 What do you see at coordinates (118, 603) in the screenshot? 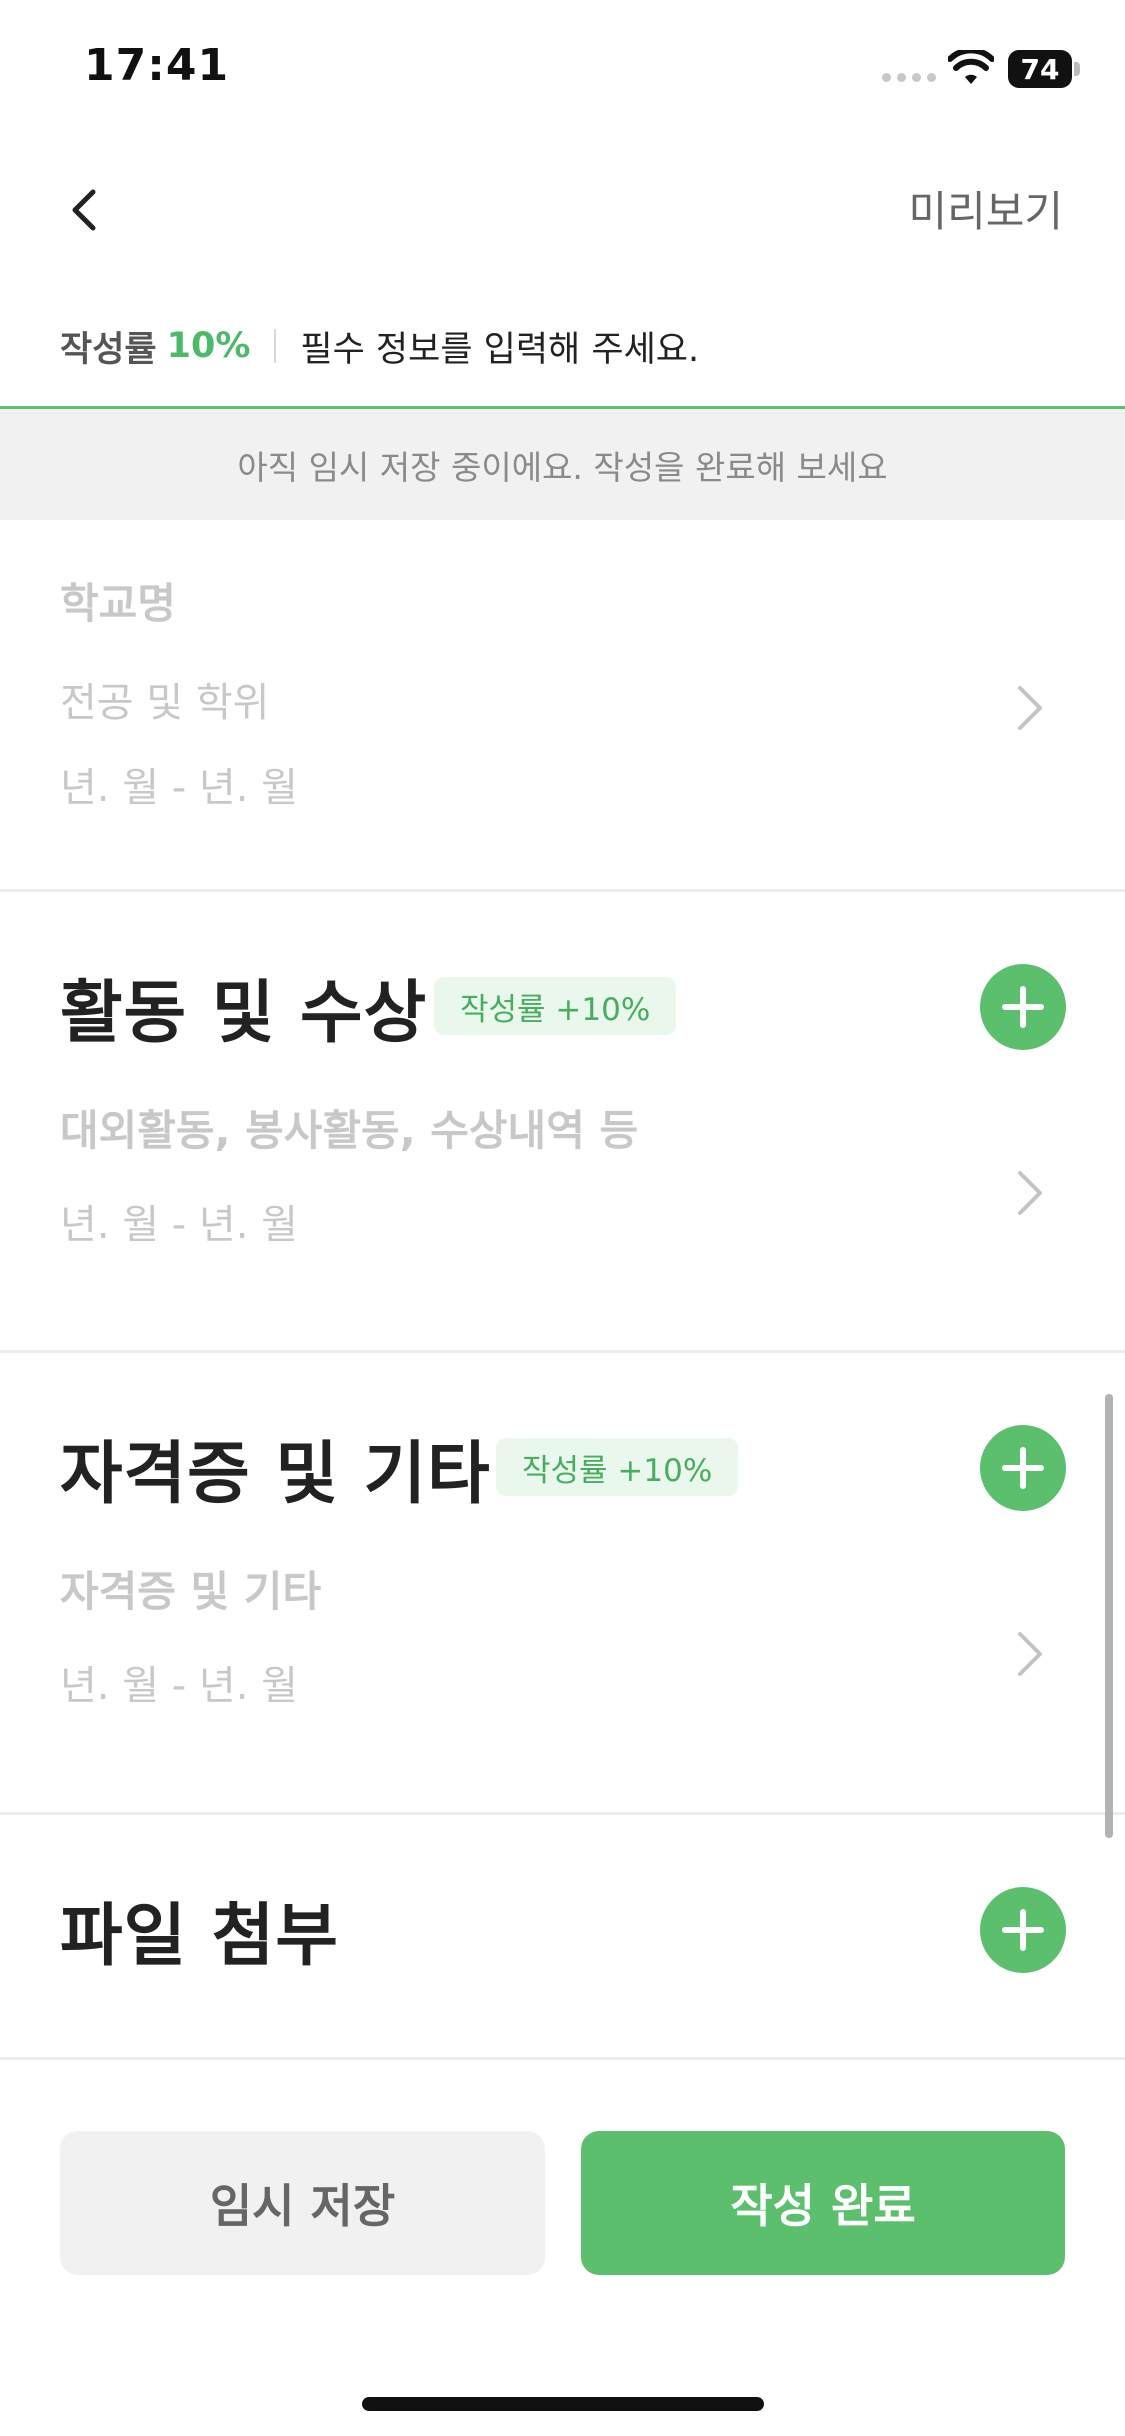
I see `school-name-placeholder: 학교명` at bounding box center [118, 603].